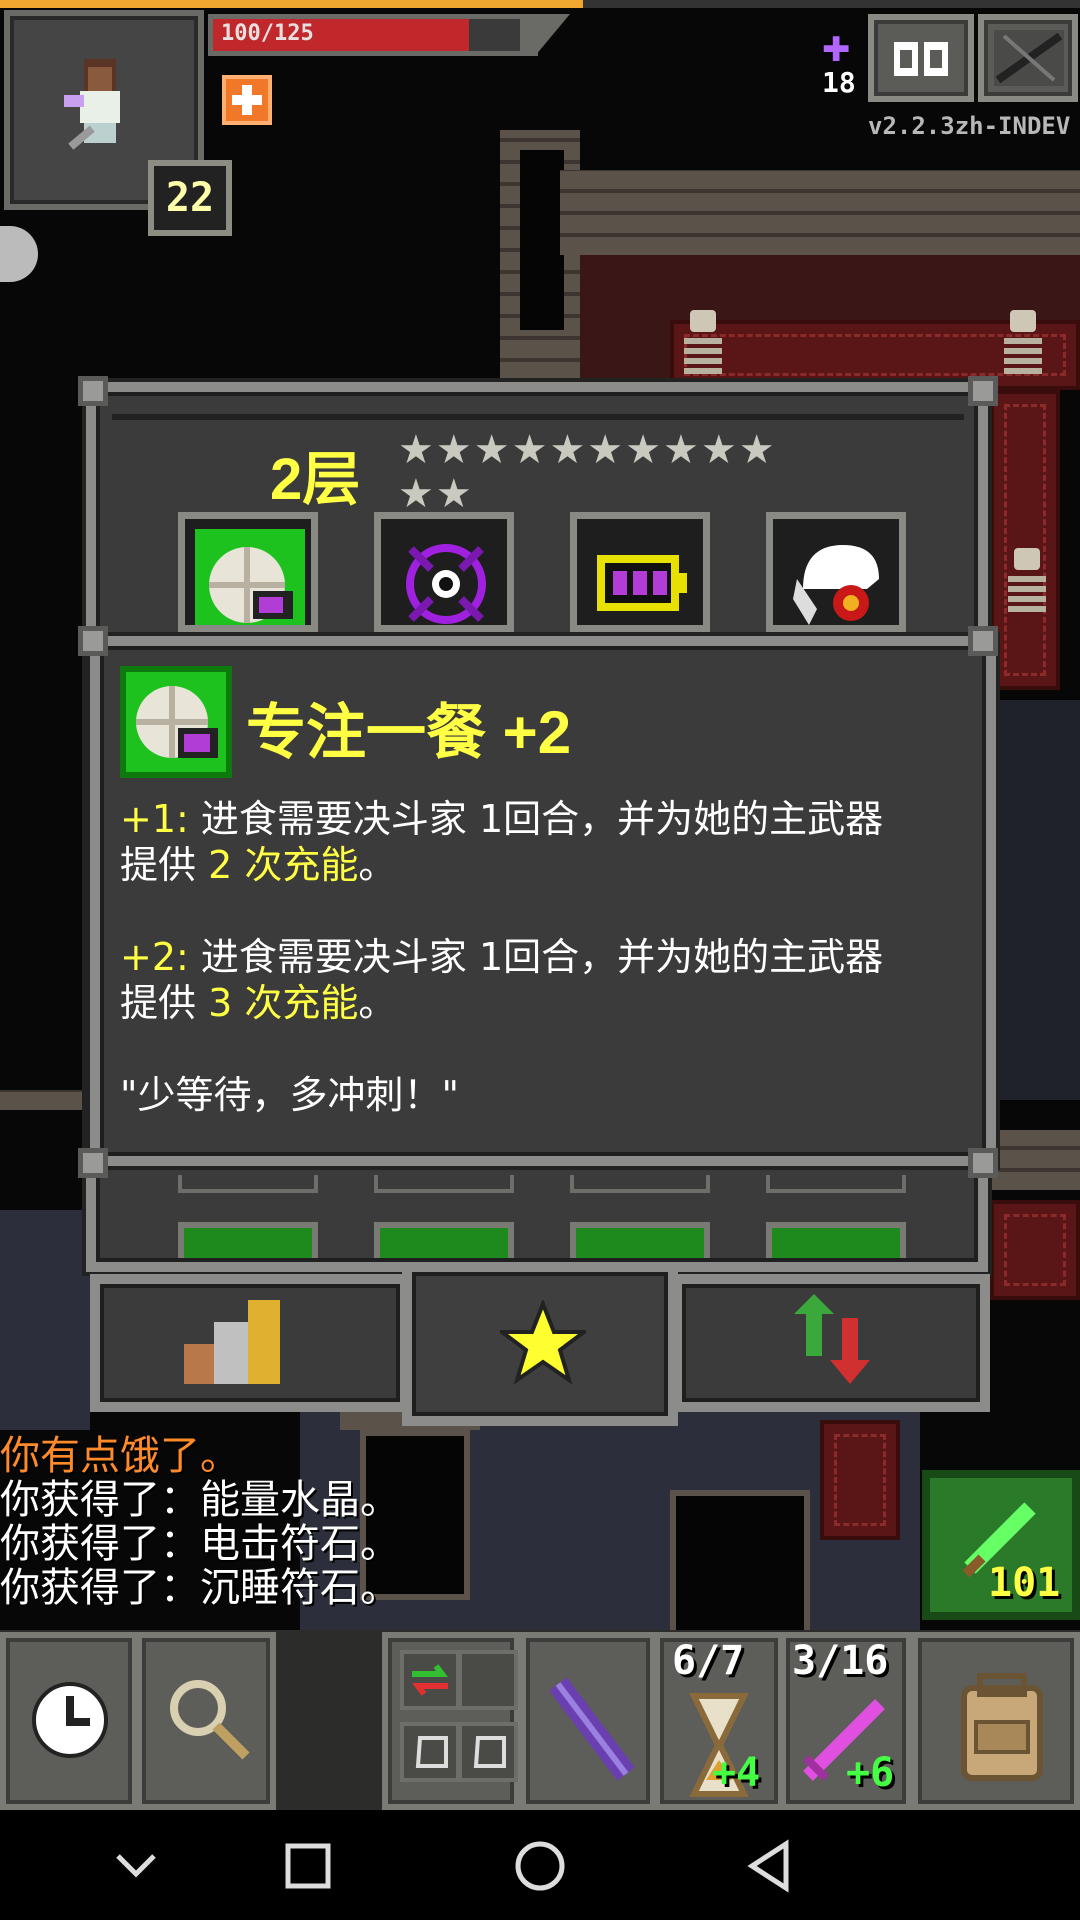 The width and height of the screenshot is (1080, 1920). Describe the element at coordinates (154, 957) in the screenshot. I see `upgrade-2-prefix: +2:` at that location.